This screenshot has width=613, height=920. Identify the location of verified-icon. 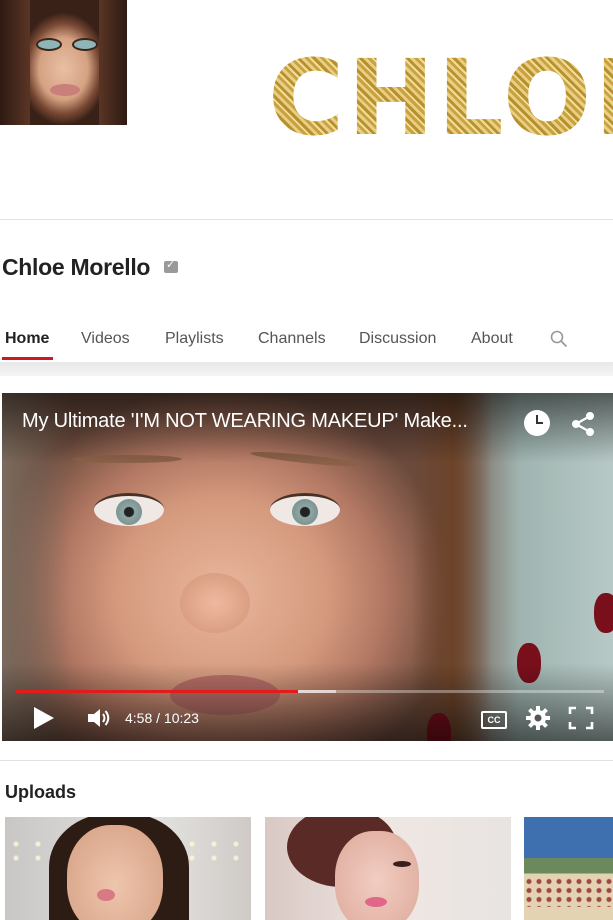
(171, 265).